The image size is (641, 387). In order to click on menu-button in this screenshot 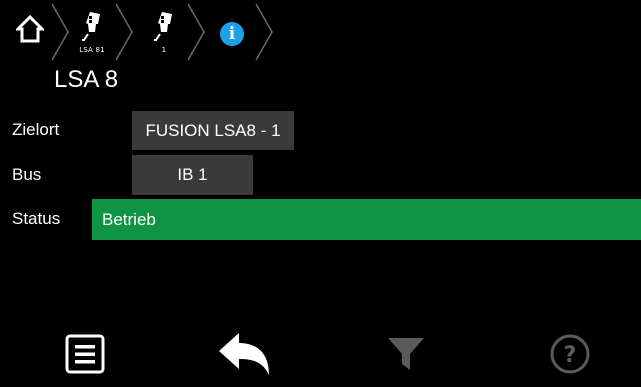, I will do `click(85, 353)`.